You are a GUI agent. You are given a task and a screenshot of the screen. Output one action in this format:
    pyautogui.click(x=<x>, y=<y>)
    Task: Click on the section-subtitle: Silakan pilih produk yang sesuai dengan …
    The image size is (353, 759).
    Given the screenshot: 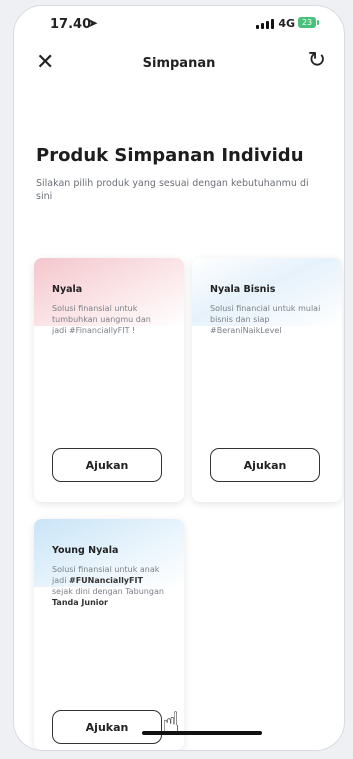 What is the action you would take?
    pyautogui.click(x=172, y=190)
    